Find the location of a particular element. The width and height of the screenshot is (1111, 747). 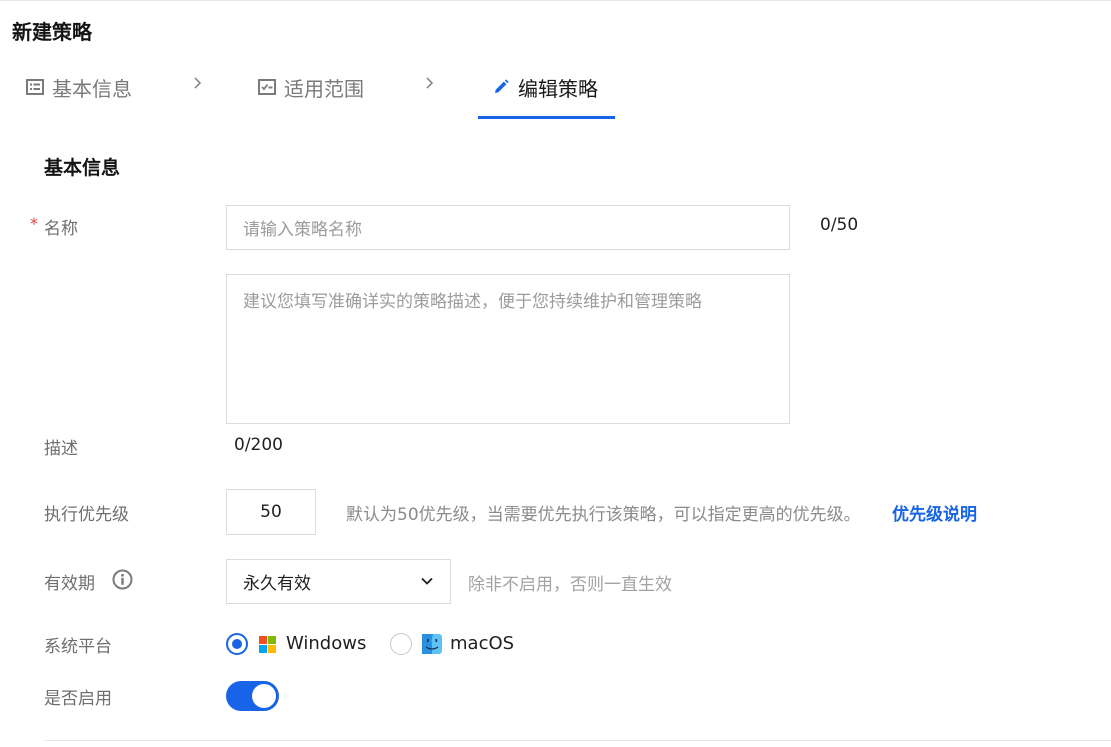

bottom-divider is located at coordinates (577, 740).